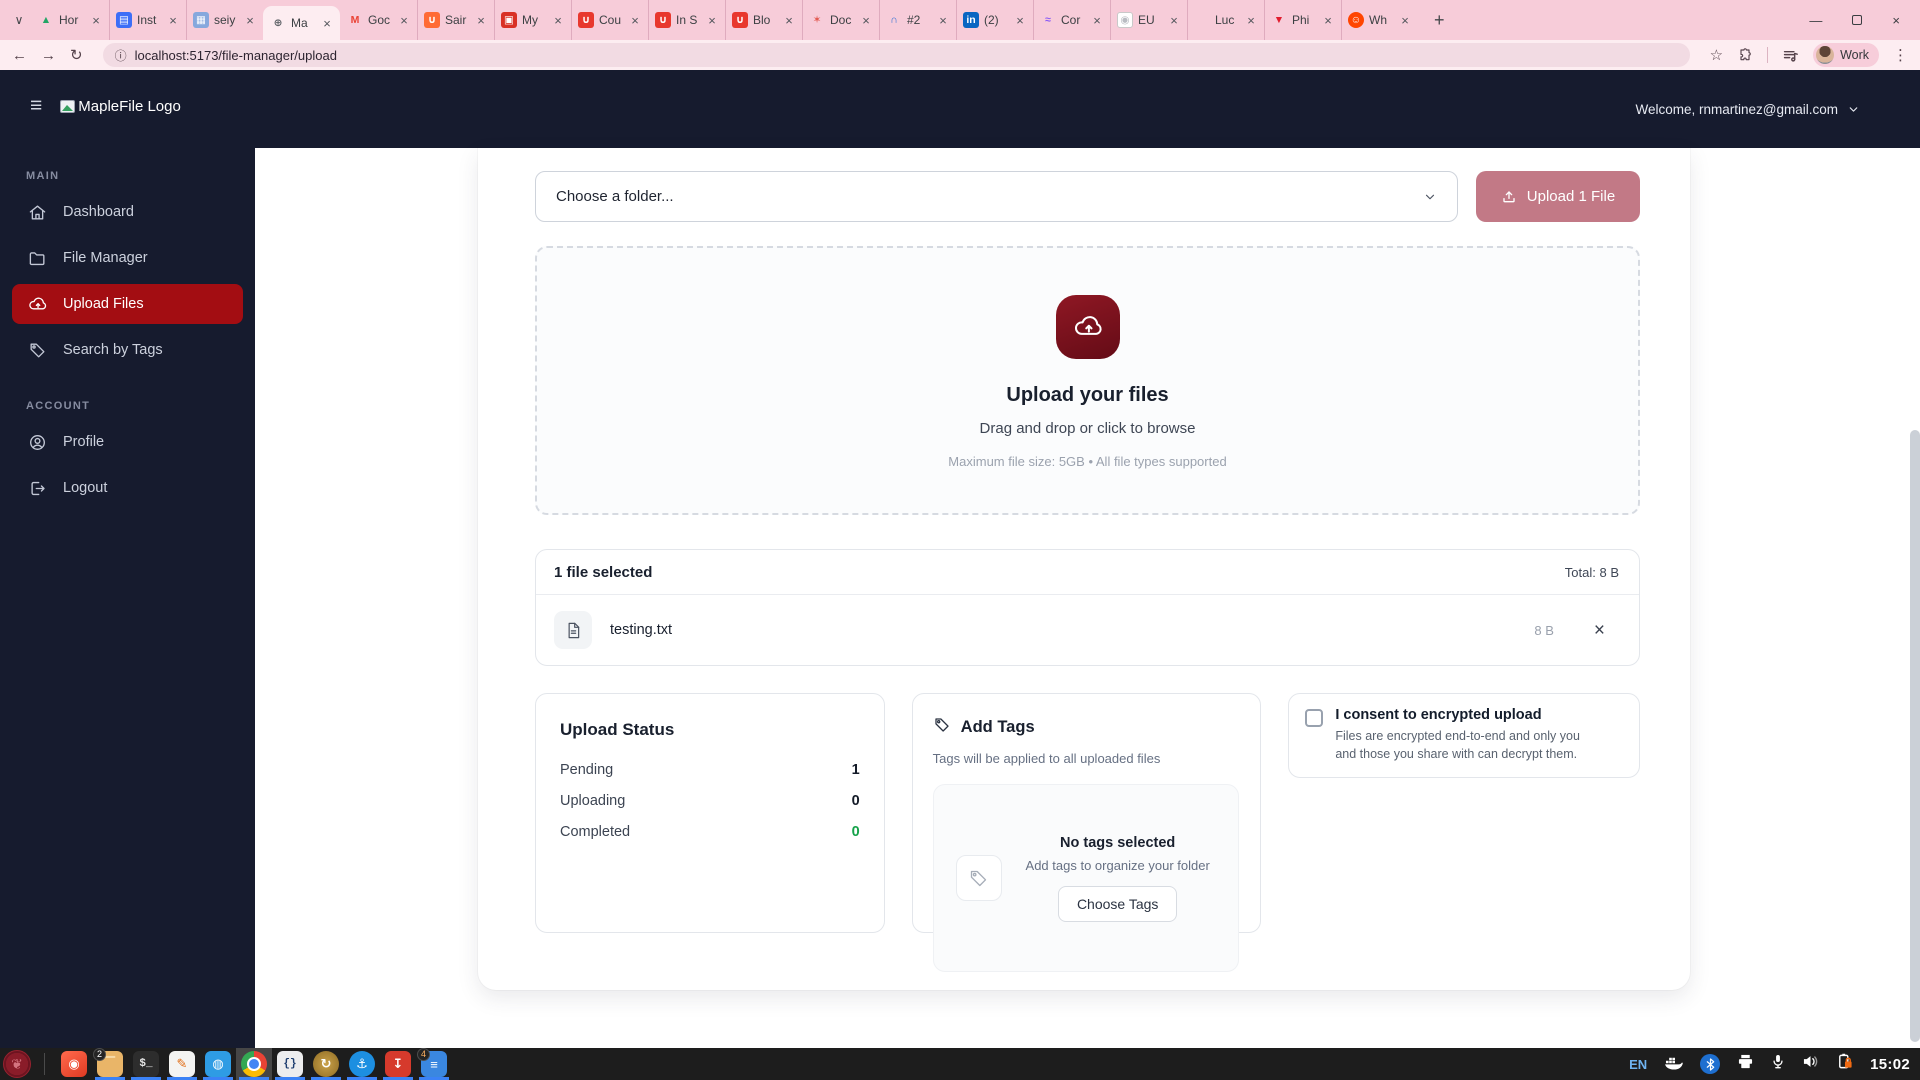 The image size is (1920, 1080). I want to click on choose-tags-button: Choose Tags, so click(1117, 903).